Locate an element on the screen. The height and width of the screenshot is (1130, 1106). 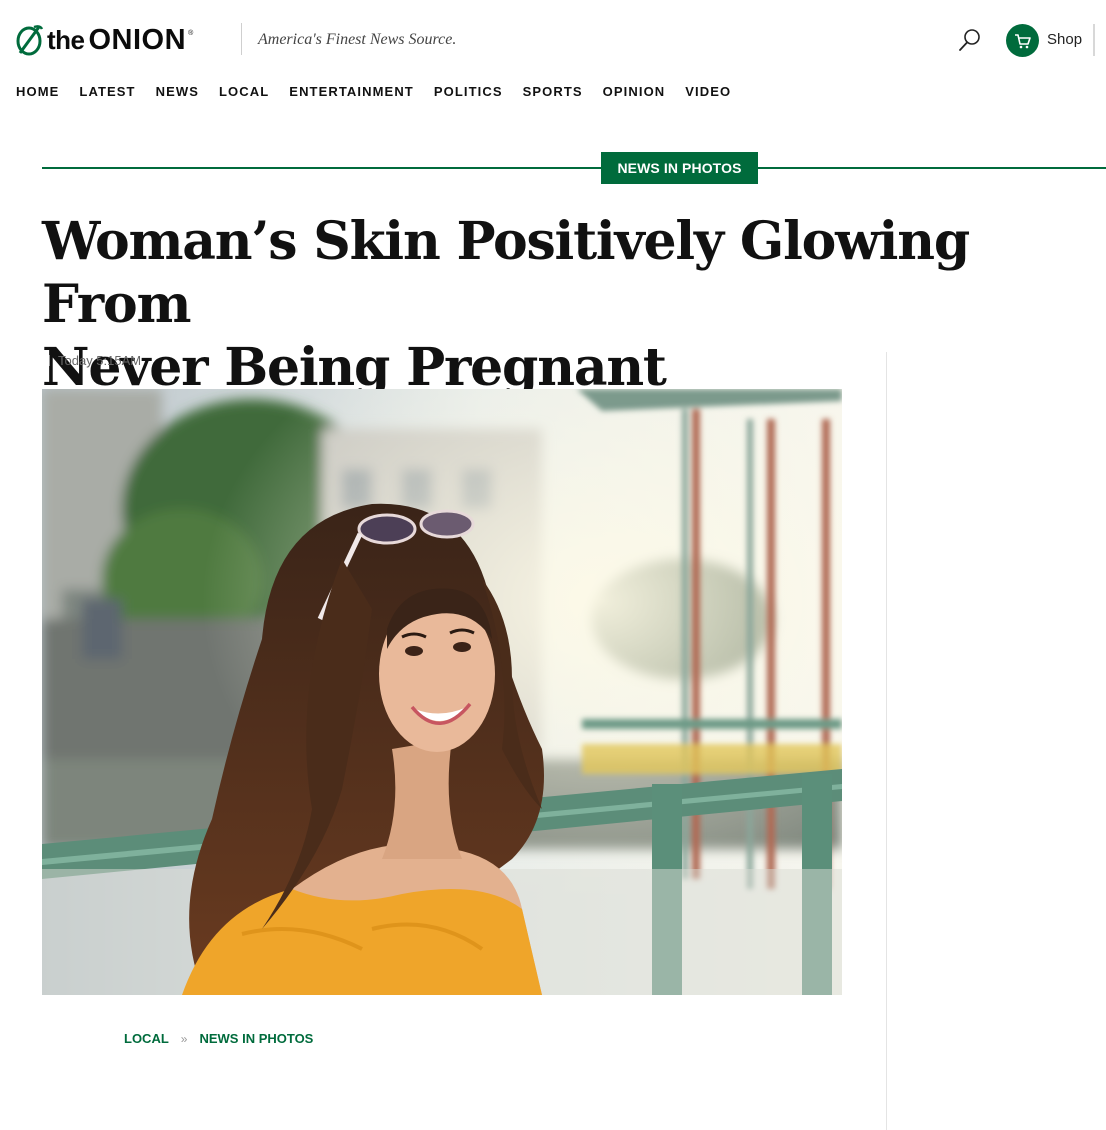
logo-registered-mark: ® is located at coordinates (191, 33).